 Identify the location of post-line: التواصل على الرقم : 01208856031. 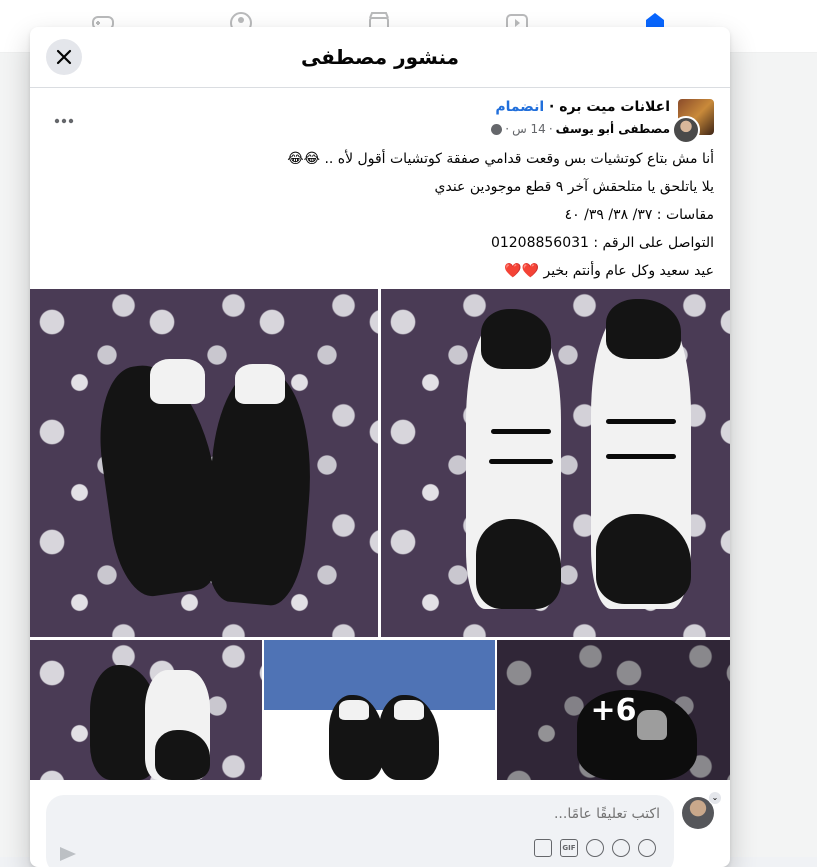
(602, 243).